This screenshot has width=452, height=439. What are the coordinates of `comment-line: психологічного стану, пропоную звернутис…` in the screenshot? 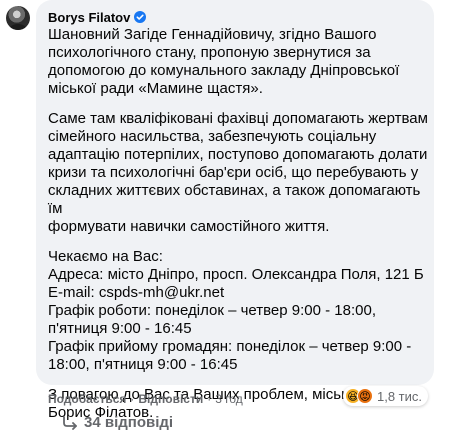 It's located at (209, 52).